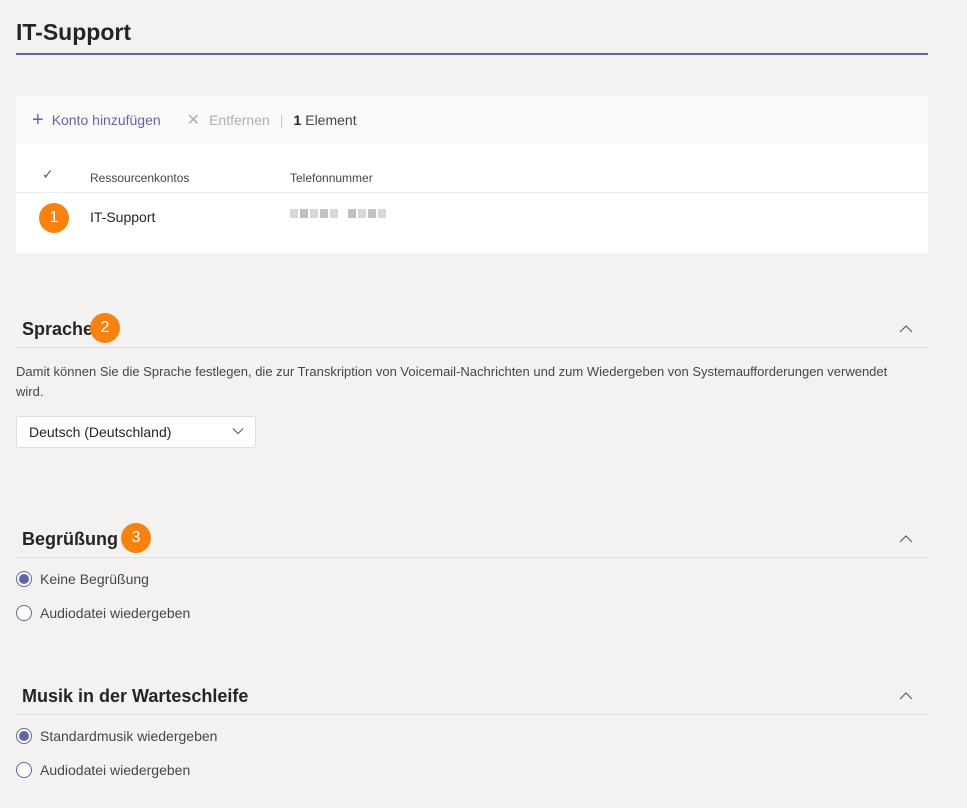  What do you see at coordinates (338, 213) in the screenshot?
I see `phone-number-redacted` at bounding box center [338, 213].